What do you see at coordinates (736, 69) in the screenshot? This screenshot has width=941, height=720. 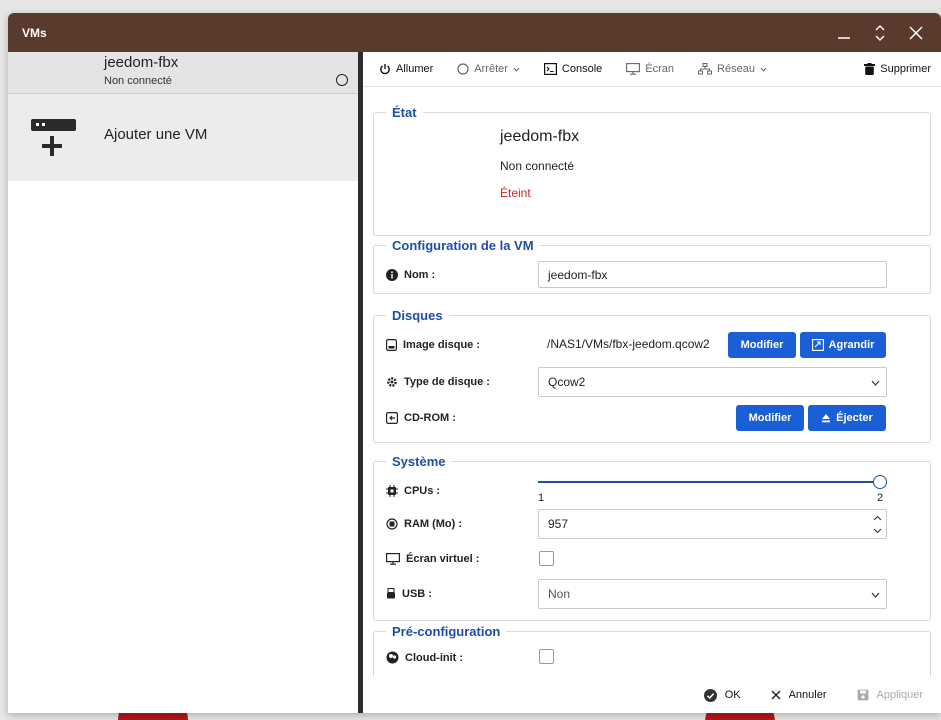 I see `network-label: Réseau` at bounding box center [736, 69].